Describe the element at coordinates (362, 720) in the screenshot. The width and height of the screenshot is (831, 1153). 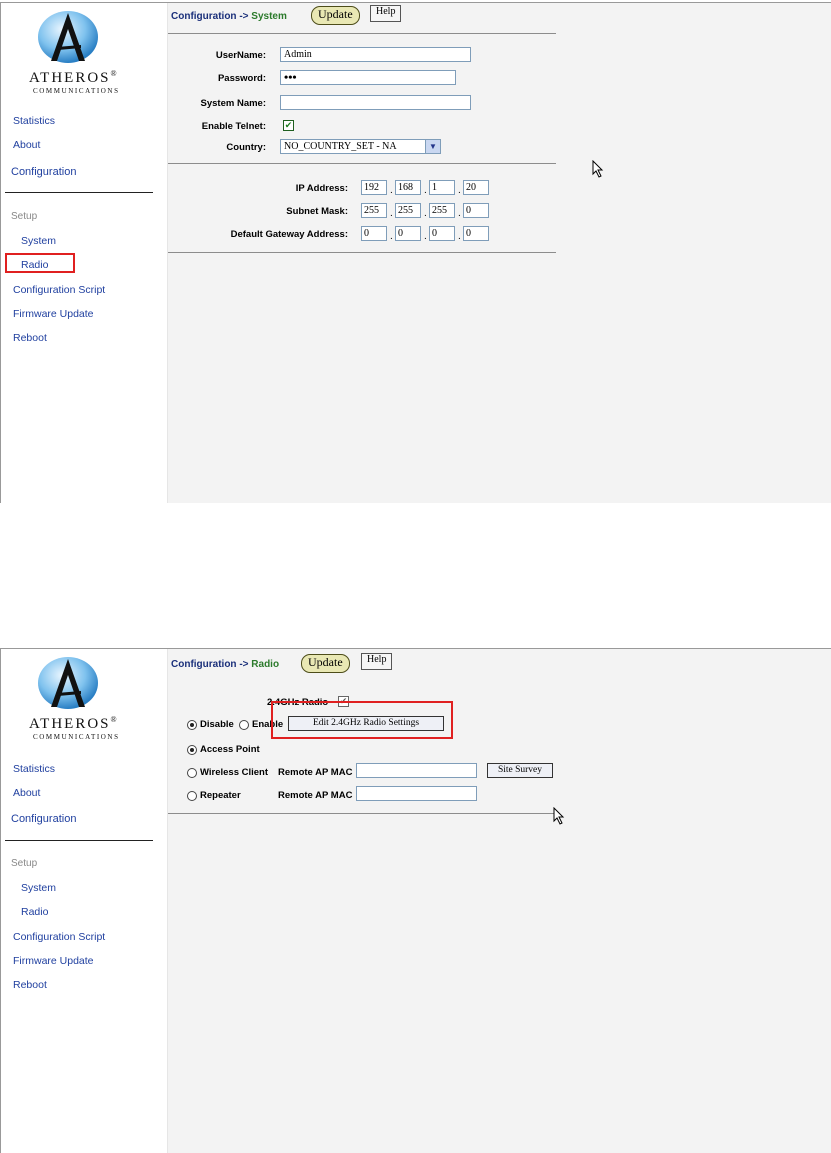
I see `edit-settings-highlight-box` at that location.